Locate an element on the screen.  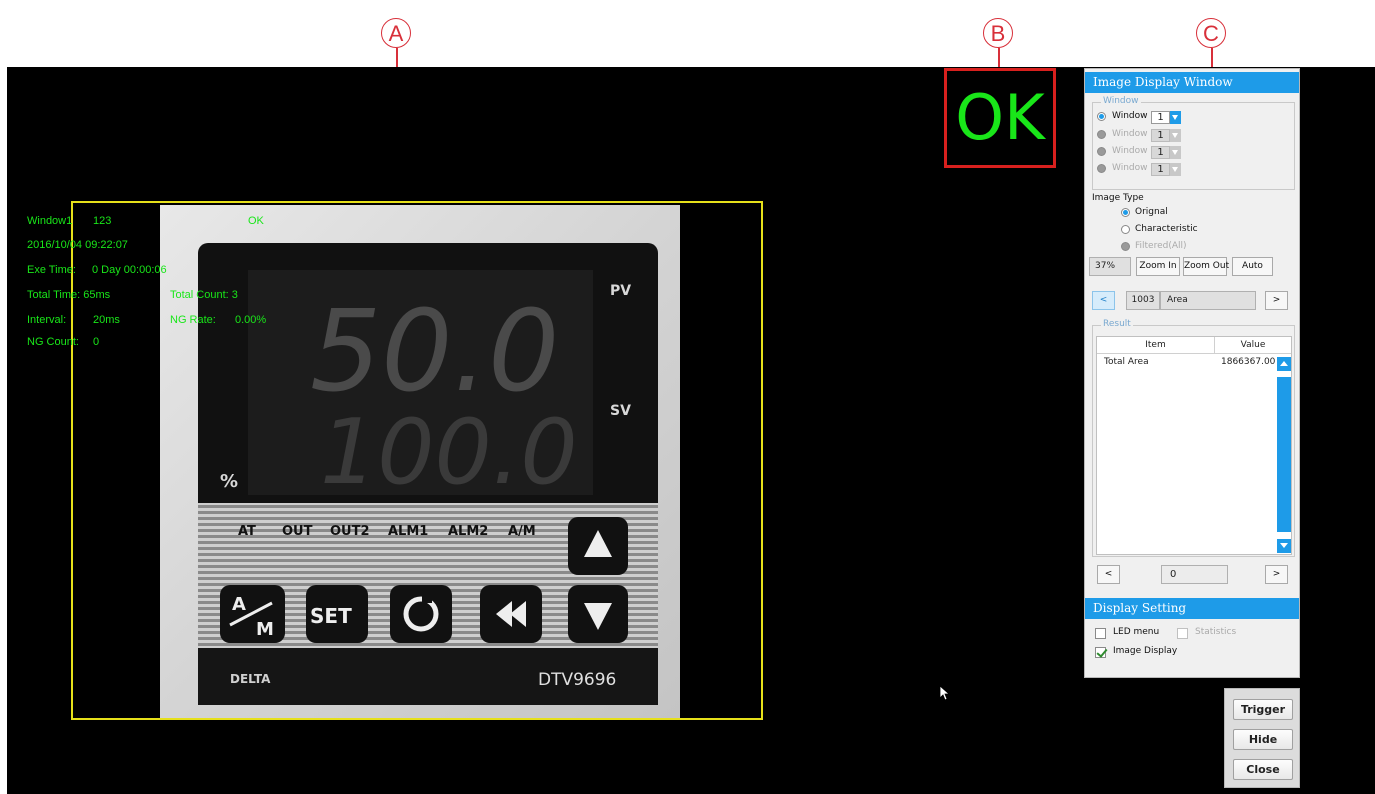
auto-zoom-button: Auto is located at coordinates (1252, 266).